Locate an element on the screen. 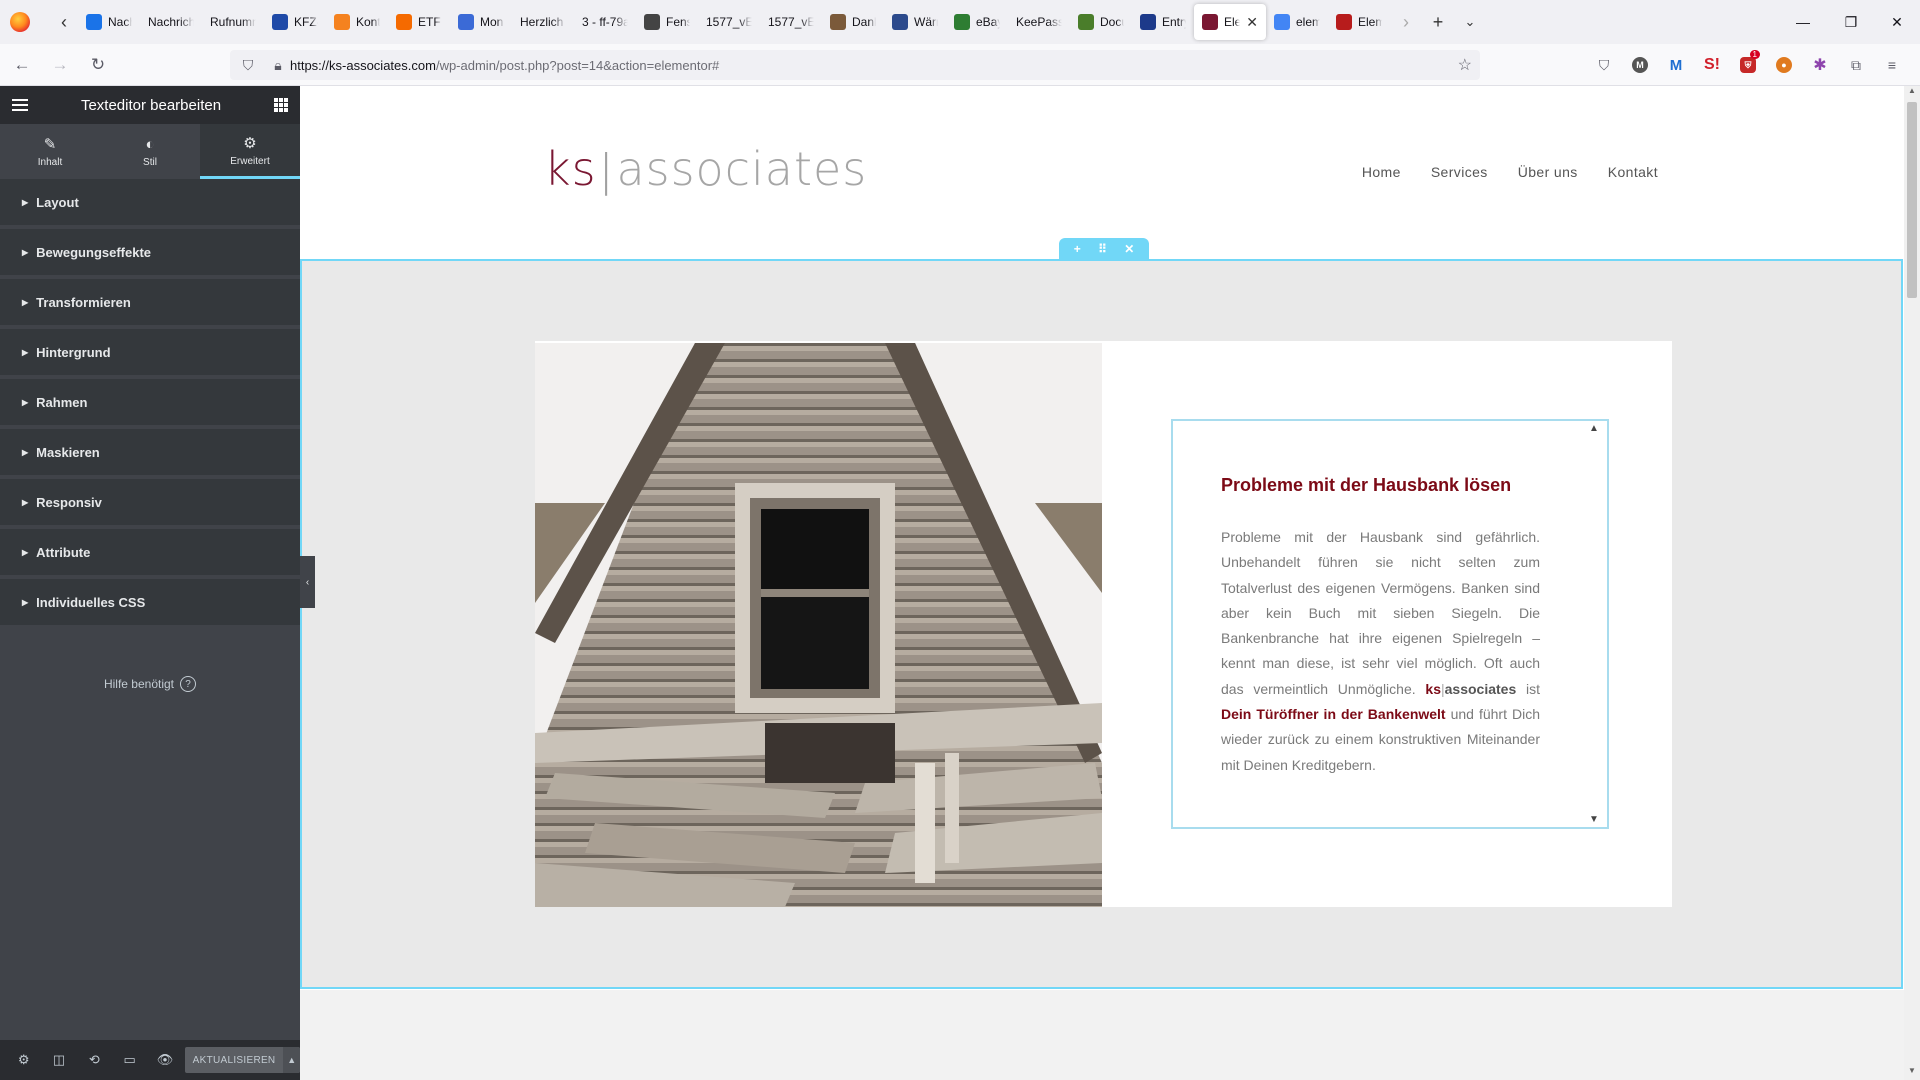 This screenshot has height=1080, width=1920. tab-title: 1577_vEA_ is located at coordinates (791, 22).